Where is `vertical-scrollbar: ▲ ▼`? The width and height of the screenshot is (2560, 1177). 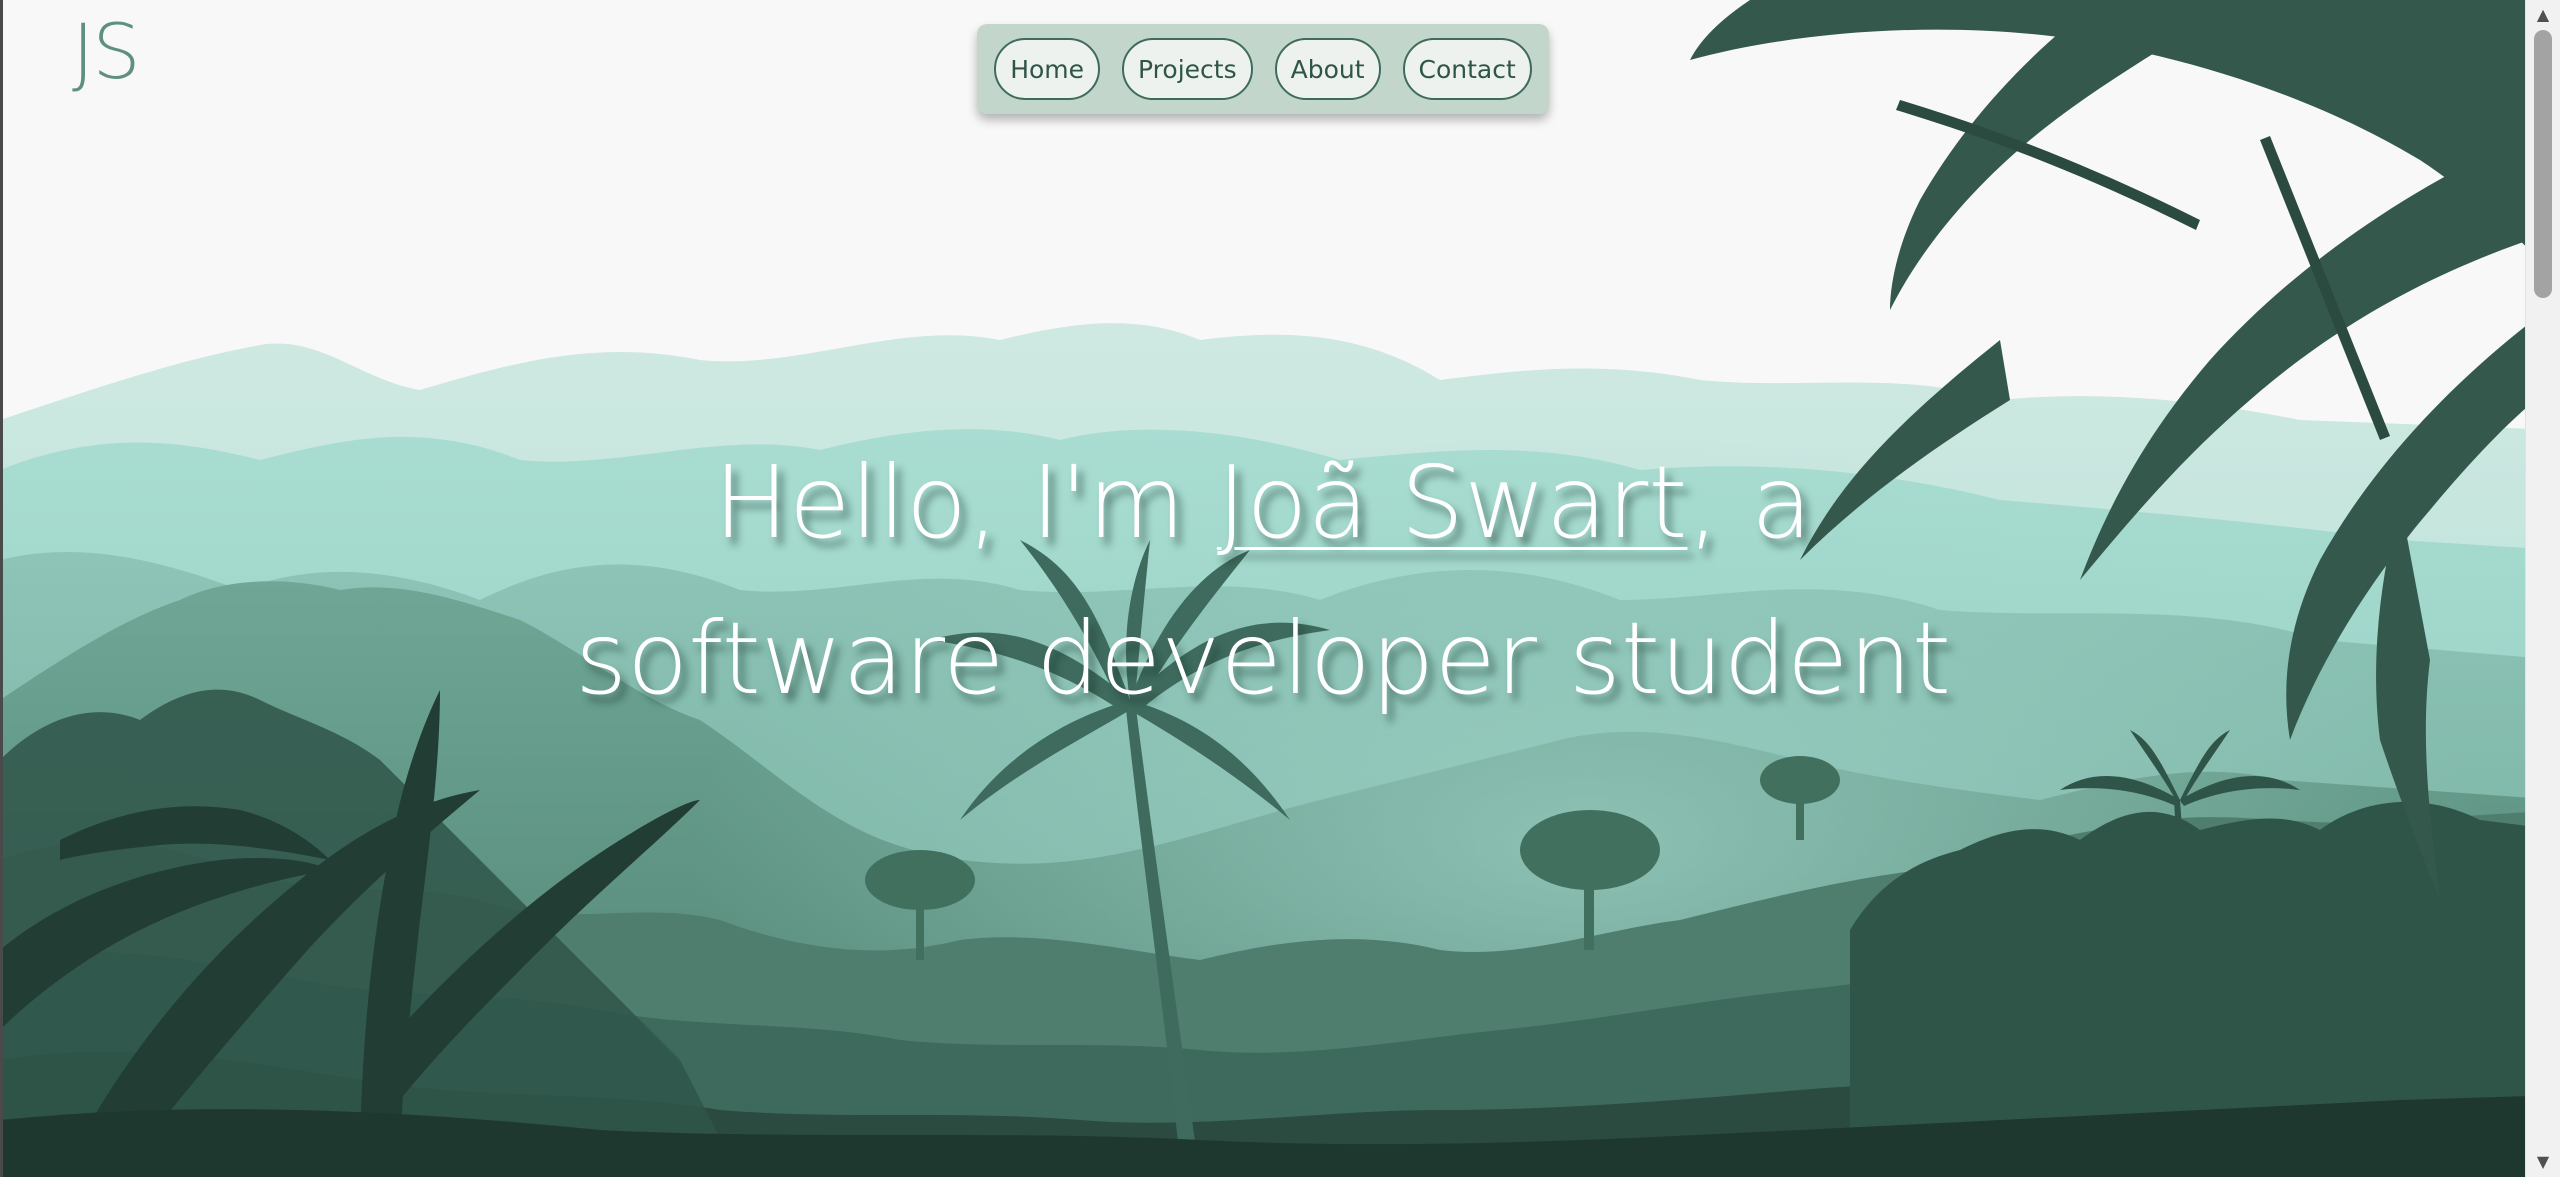 vertical-scrollbar: ▲ ▼ is located at coordinates (2542, 588).